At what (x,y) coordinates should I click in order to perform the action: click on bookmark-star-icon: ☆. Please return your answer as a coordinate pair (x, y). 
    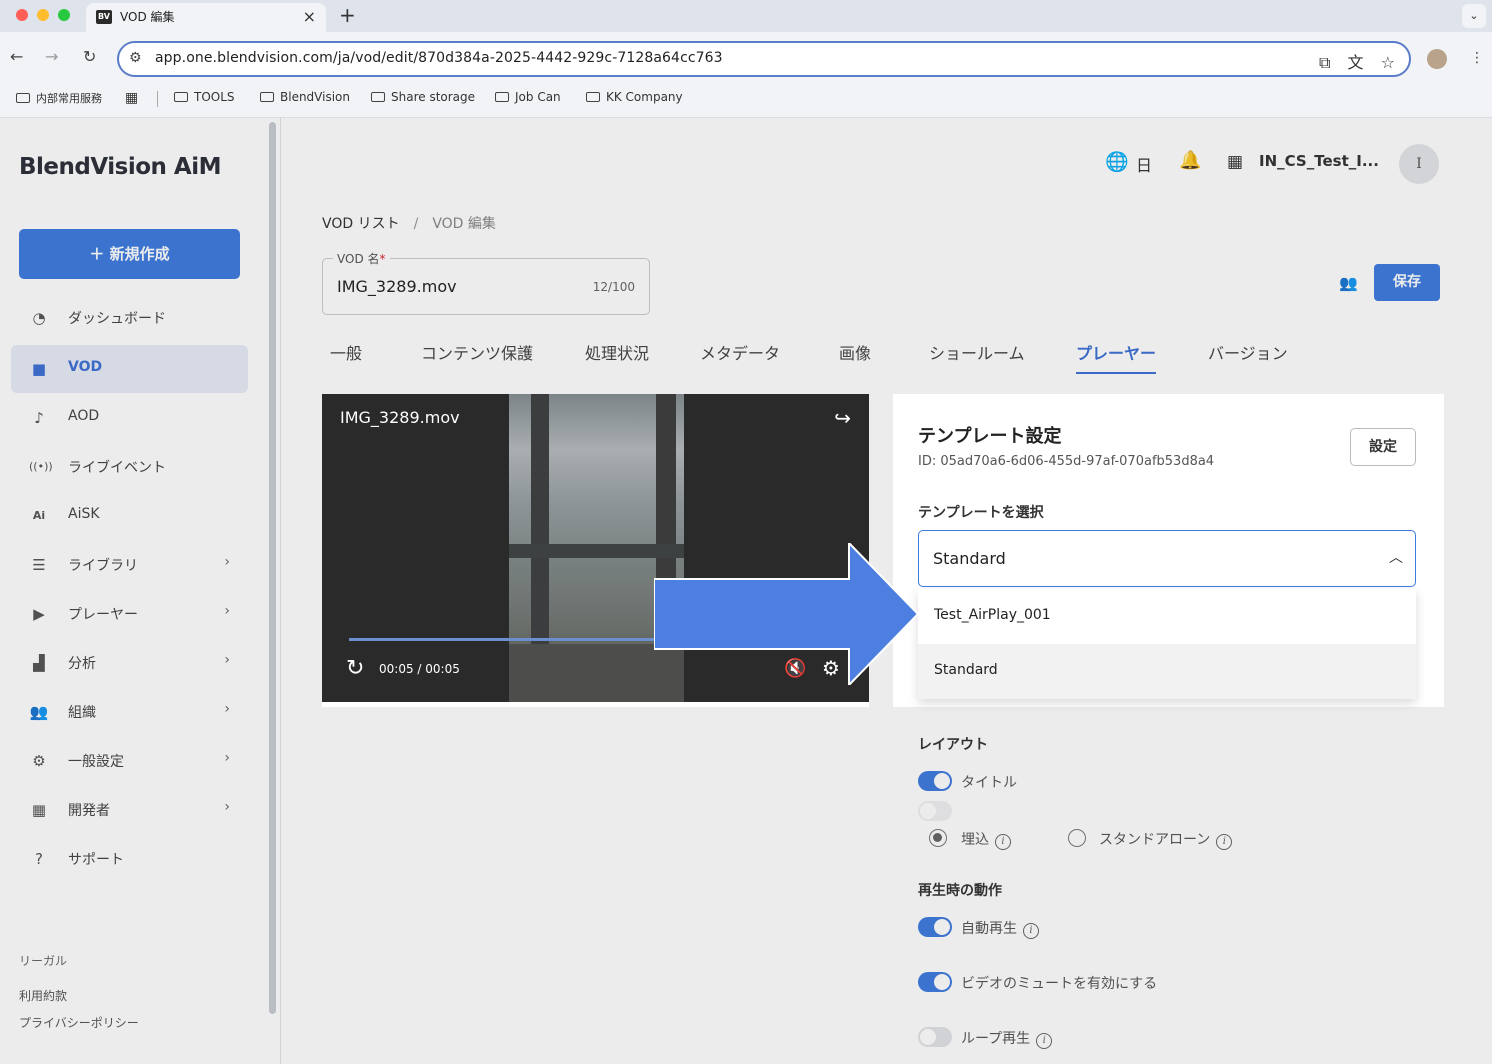
    Looking at the image, I should click on (1388, 62).